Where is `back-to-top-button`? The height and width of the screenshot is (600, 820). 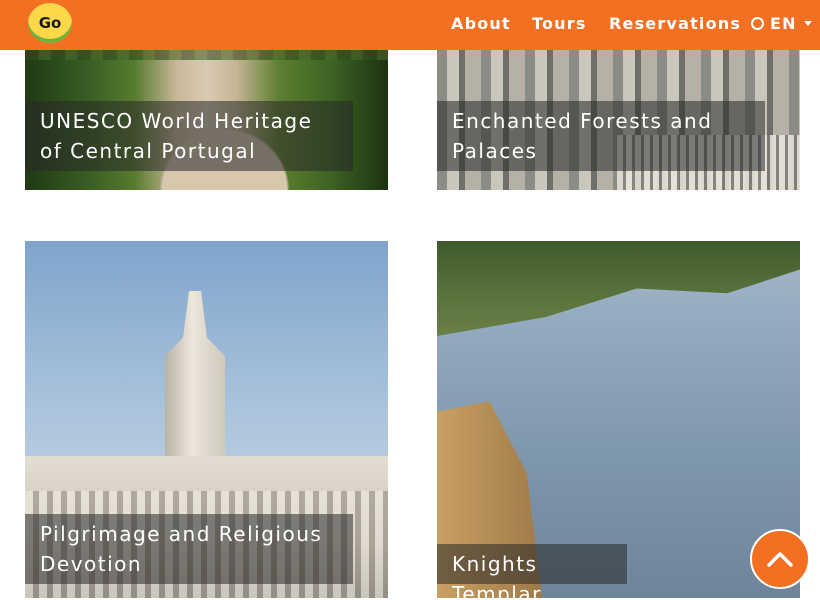
back-to-top-button is located at coordinates (780, 559).